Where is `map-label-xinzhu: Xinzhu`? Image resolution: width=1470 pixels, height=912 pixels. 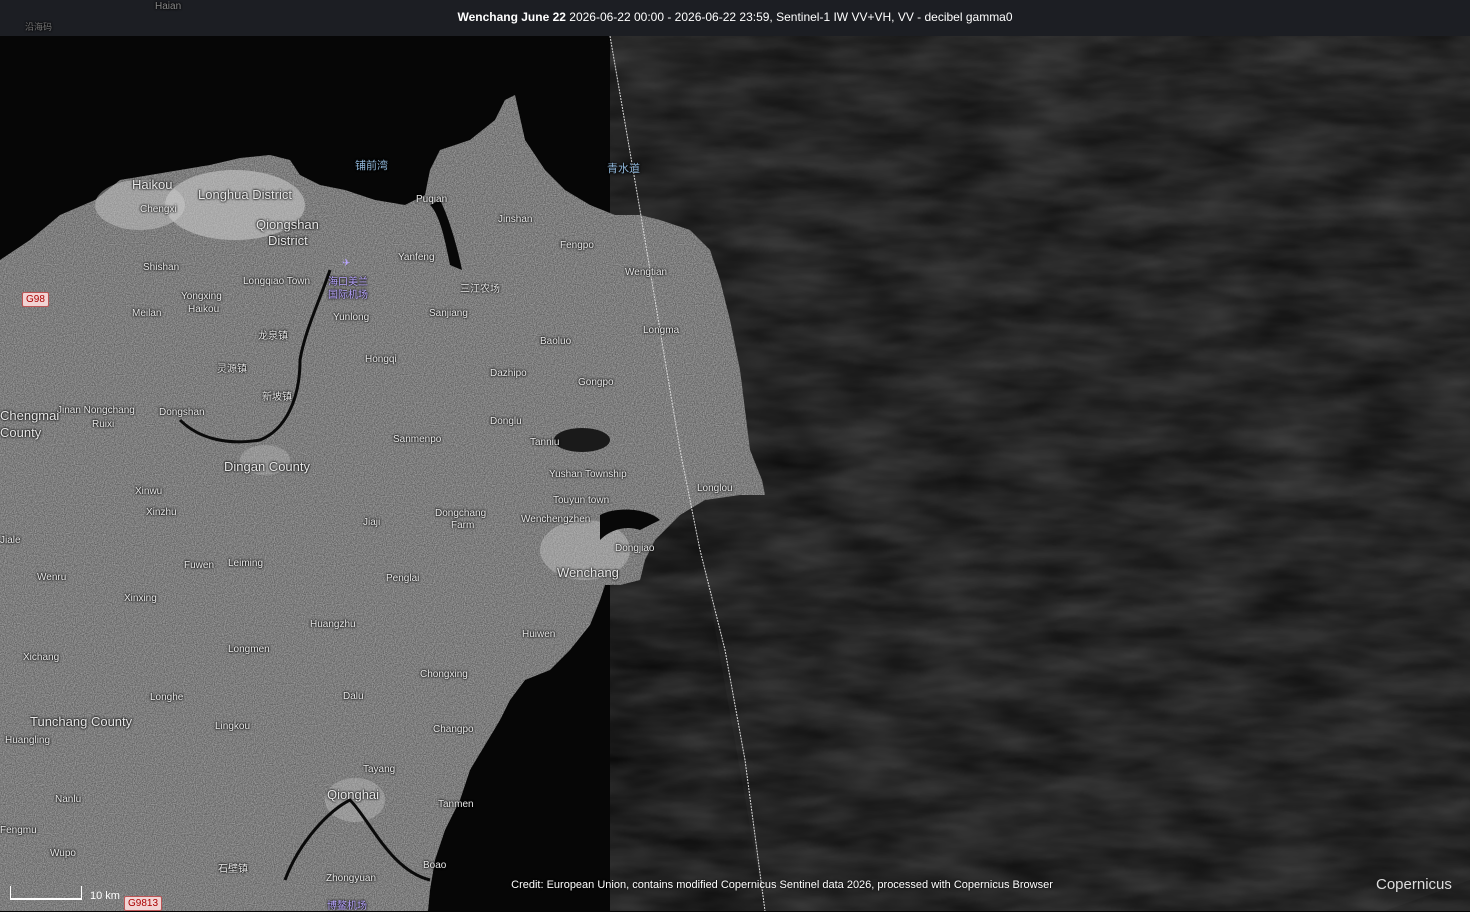
map-label-xinzhu: Xinzhu is located at coordinates (161, 512).